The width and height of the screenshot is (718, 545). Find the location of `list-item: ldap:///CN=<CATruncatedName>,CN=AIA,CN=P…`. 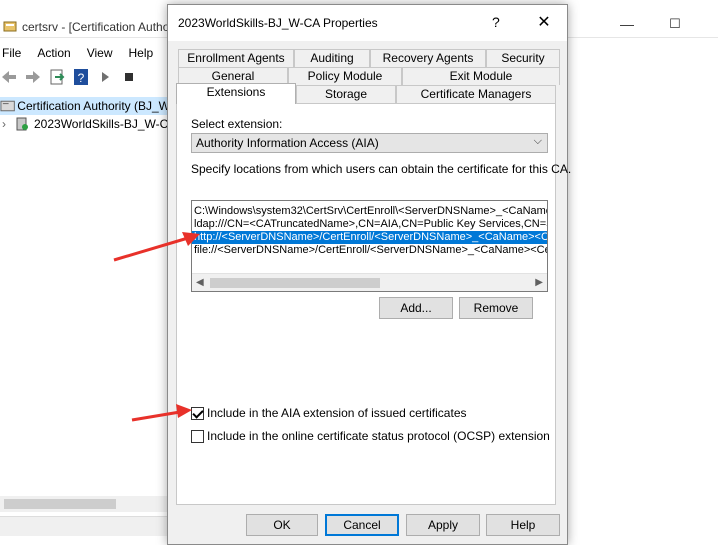

list-item: ldap:///CN=<CATruncatedName>,CN=AIA,CN=P… is located at coordinates (369, 224).